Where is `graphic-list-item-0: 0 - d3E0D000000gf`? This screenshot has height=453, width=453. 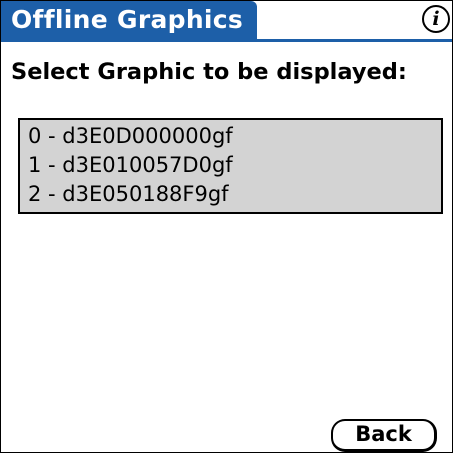 graphic-list-item-0: 0 - d3E0D000000gf is located at coordinates (230, 136).